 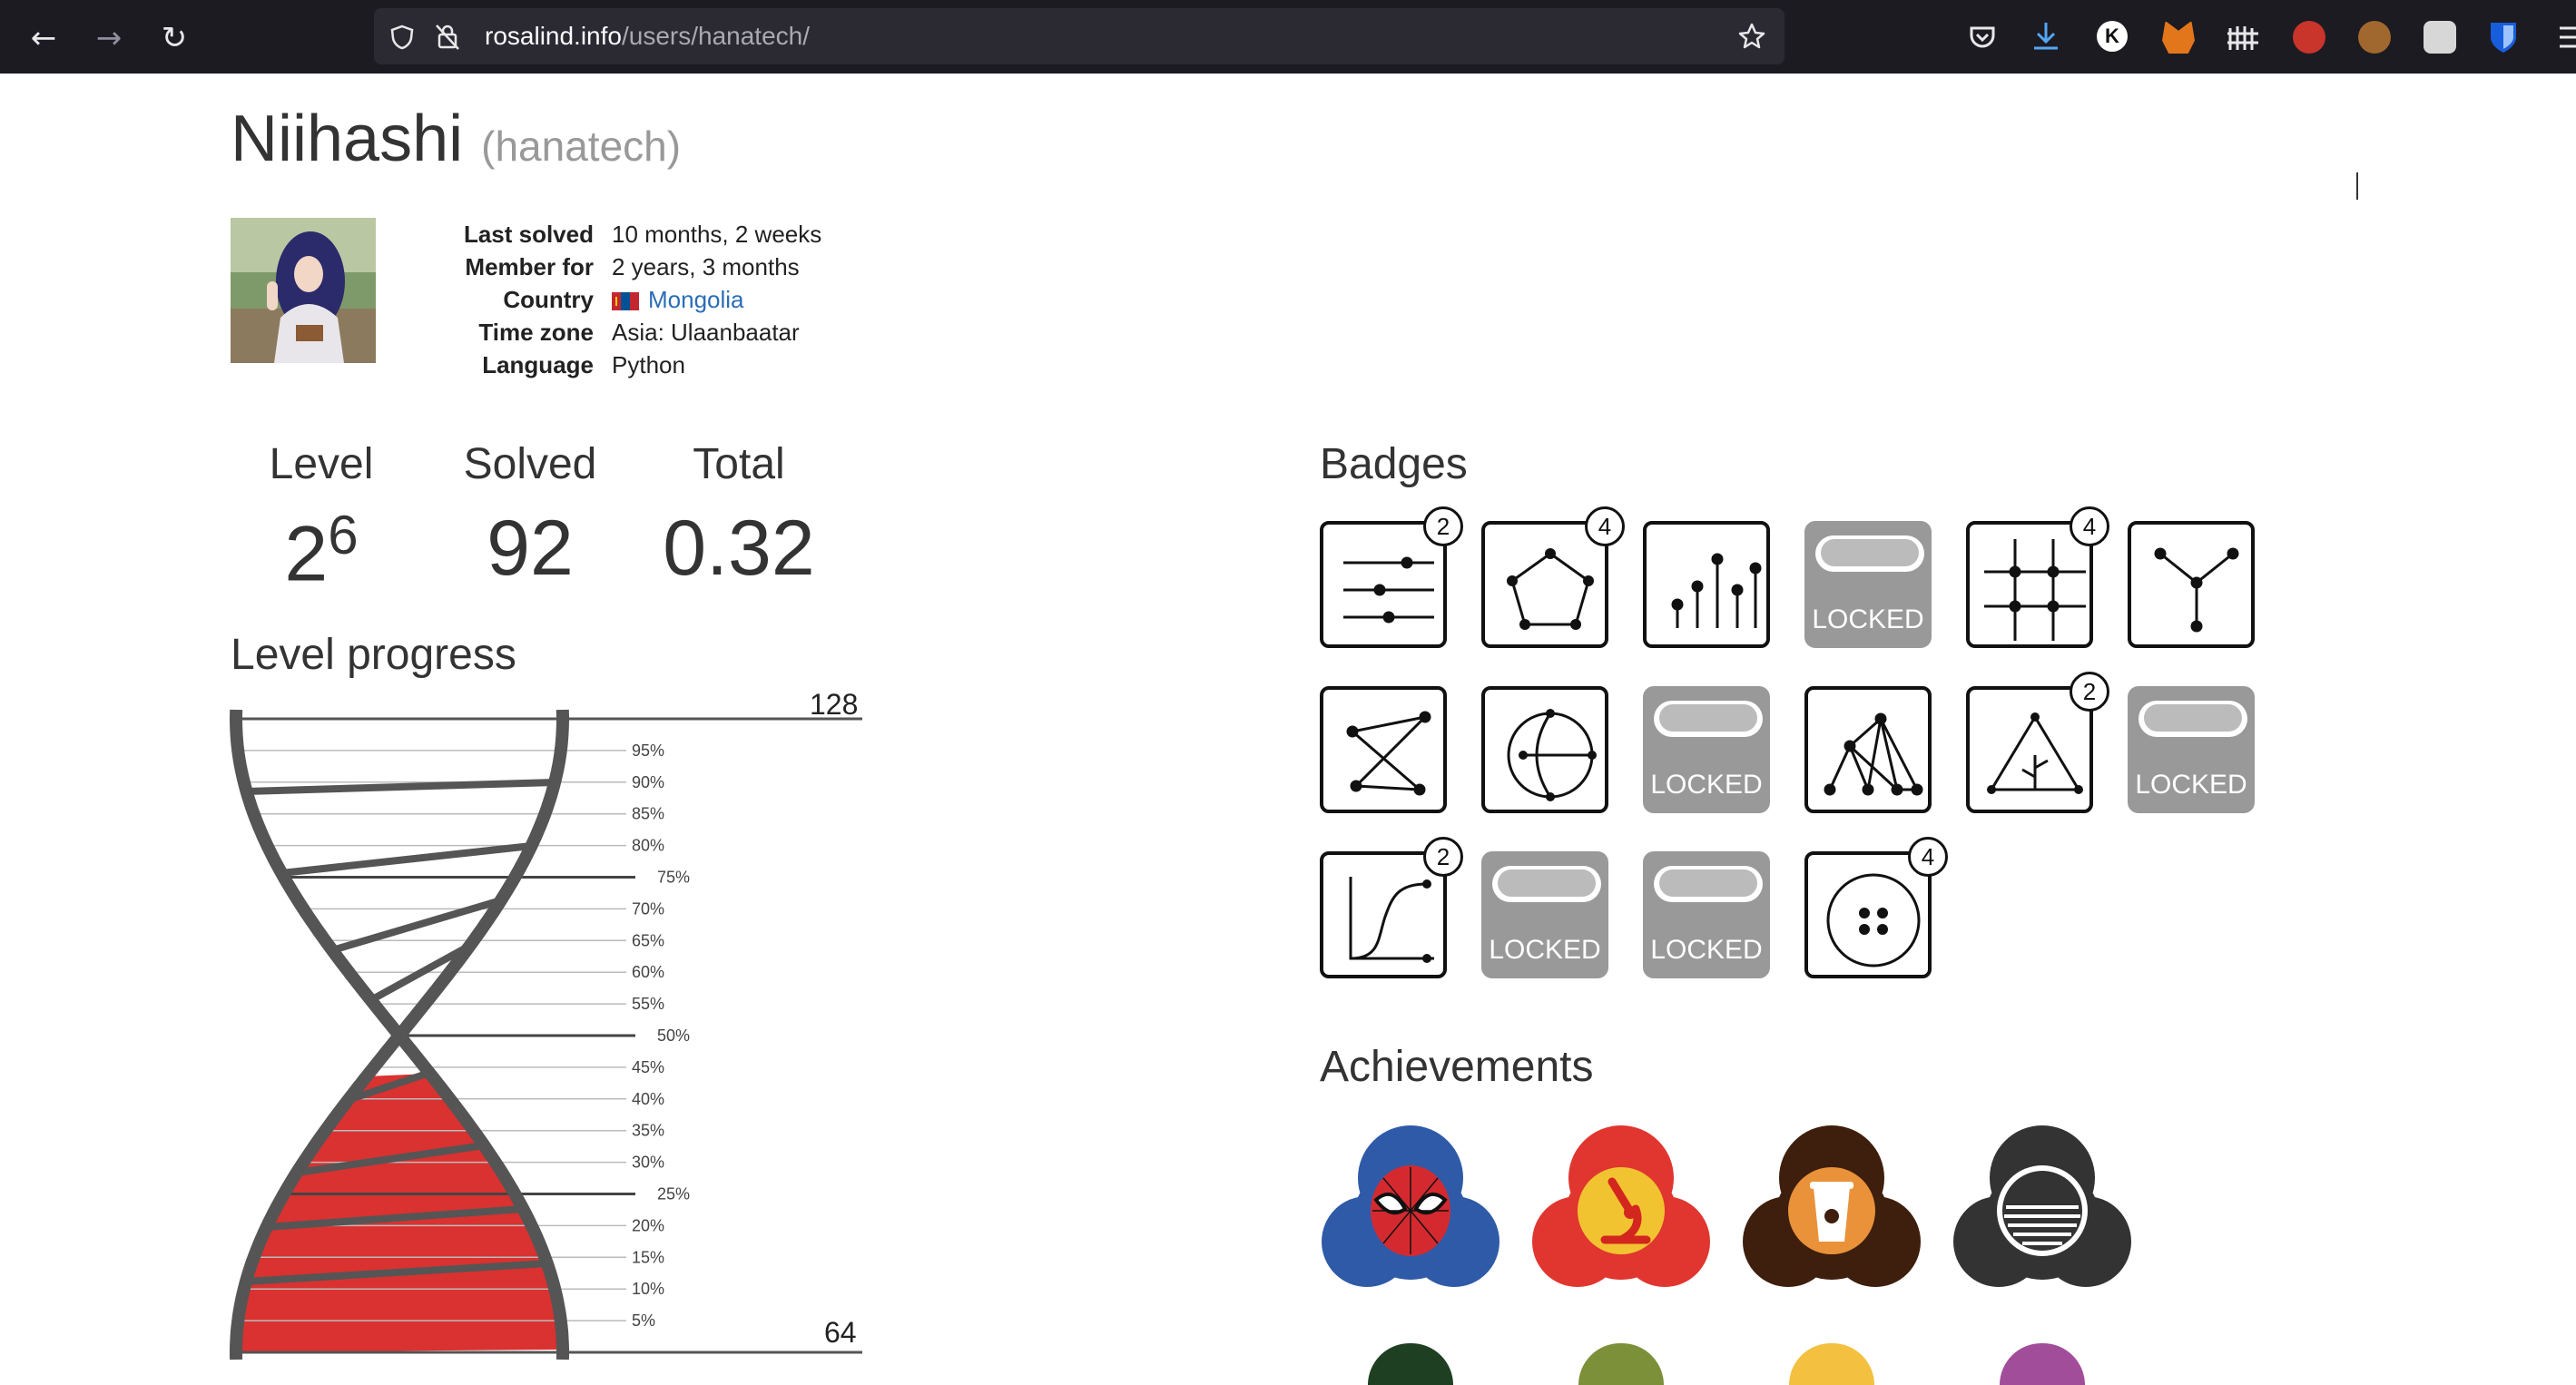 What do you see at coordinates (43, 38) in the screenshot?
I see `back-icon: ←` at bounding box center [43, 38].